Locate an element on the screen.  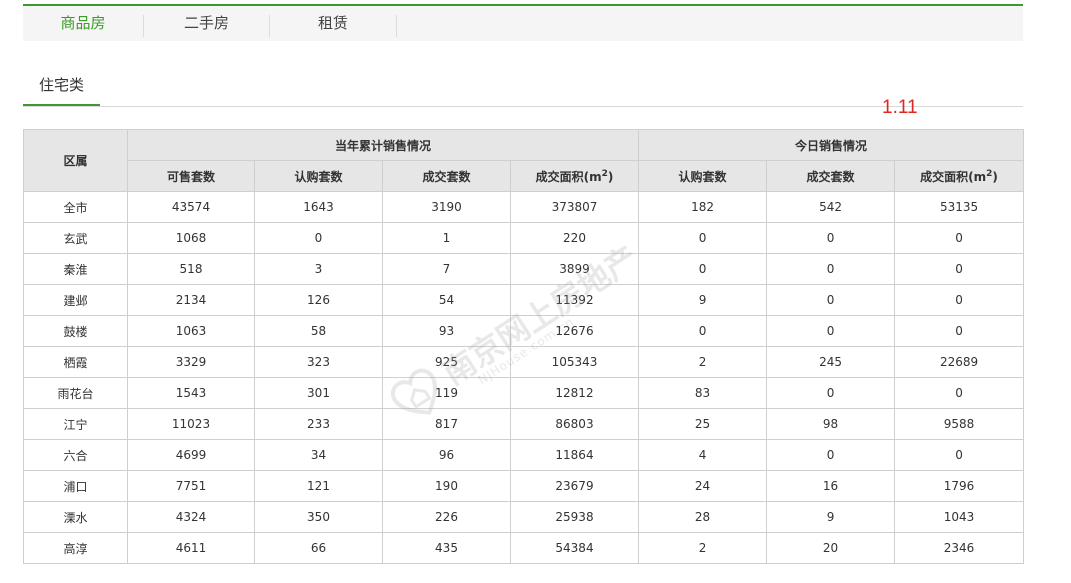
table-row: 高淳 4611 66 435 54384 2 20 2346 is located at coordinates (524, 548).